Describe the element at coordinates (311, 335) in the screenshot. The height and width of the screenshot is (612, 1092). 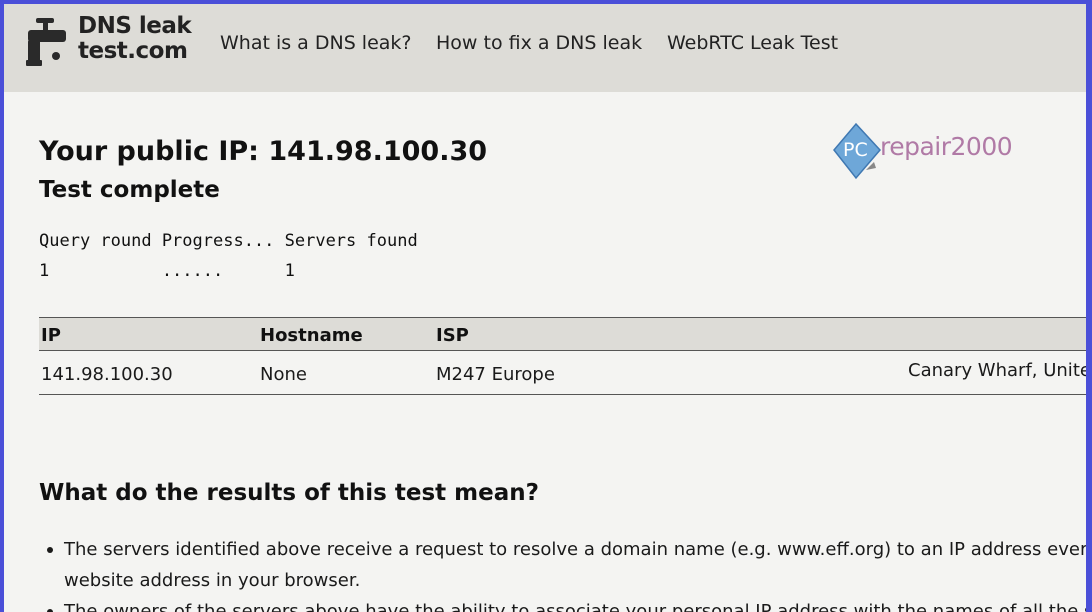
I see `th-hostname: Hostname` at that location.